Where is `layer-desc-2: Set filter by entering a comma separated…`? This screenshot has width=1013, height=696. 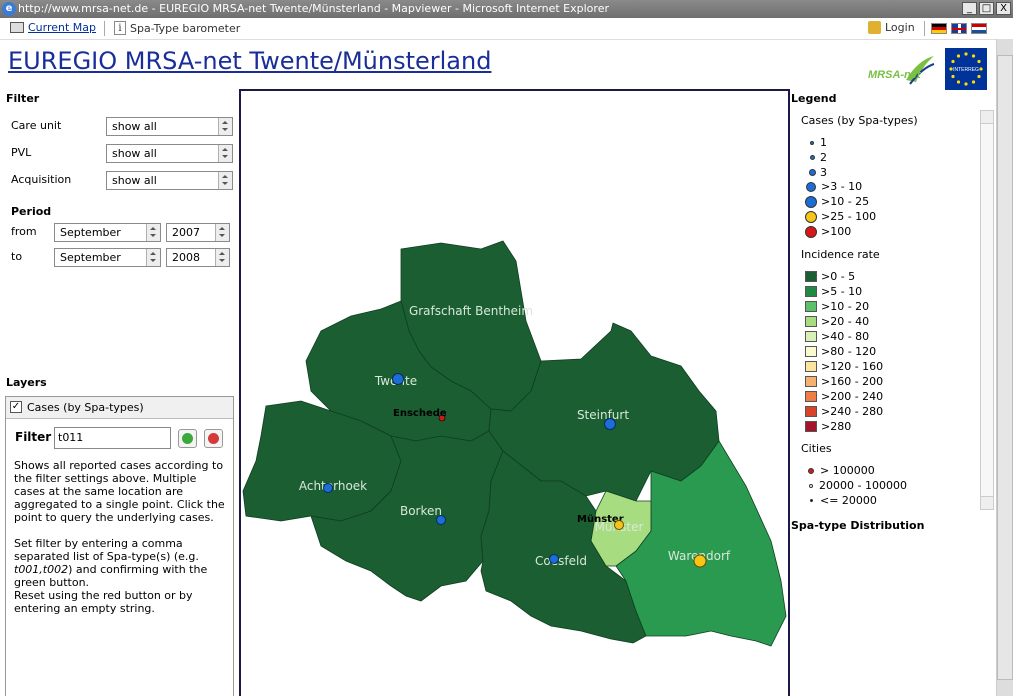 layer-desc-2: Set filter by entering a comma separated… is located at coordinates (120, 563).